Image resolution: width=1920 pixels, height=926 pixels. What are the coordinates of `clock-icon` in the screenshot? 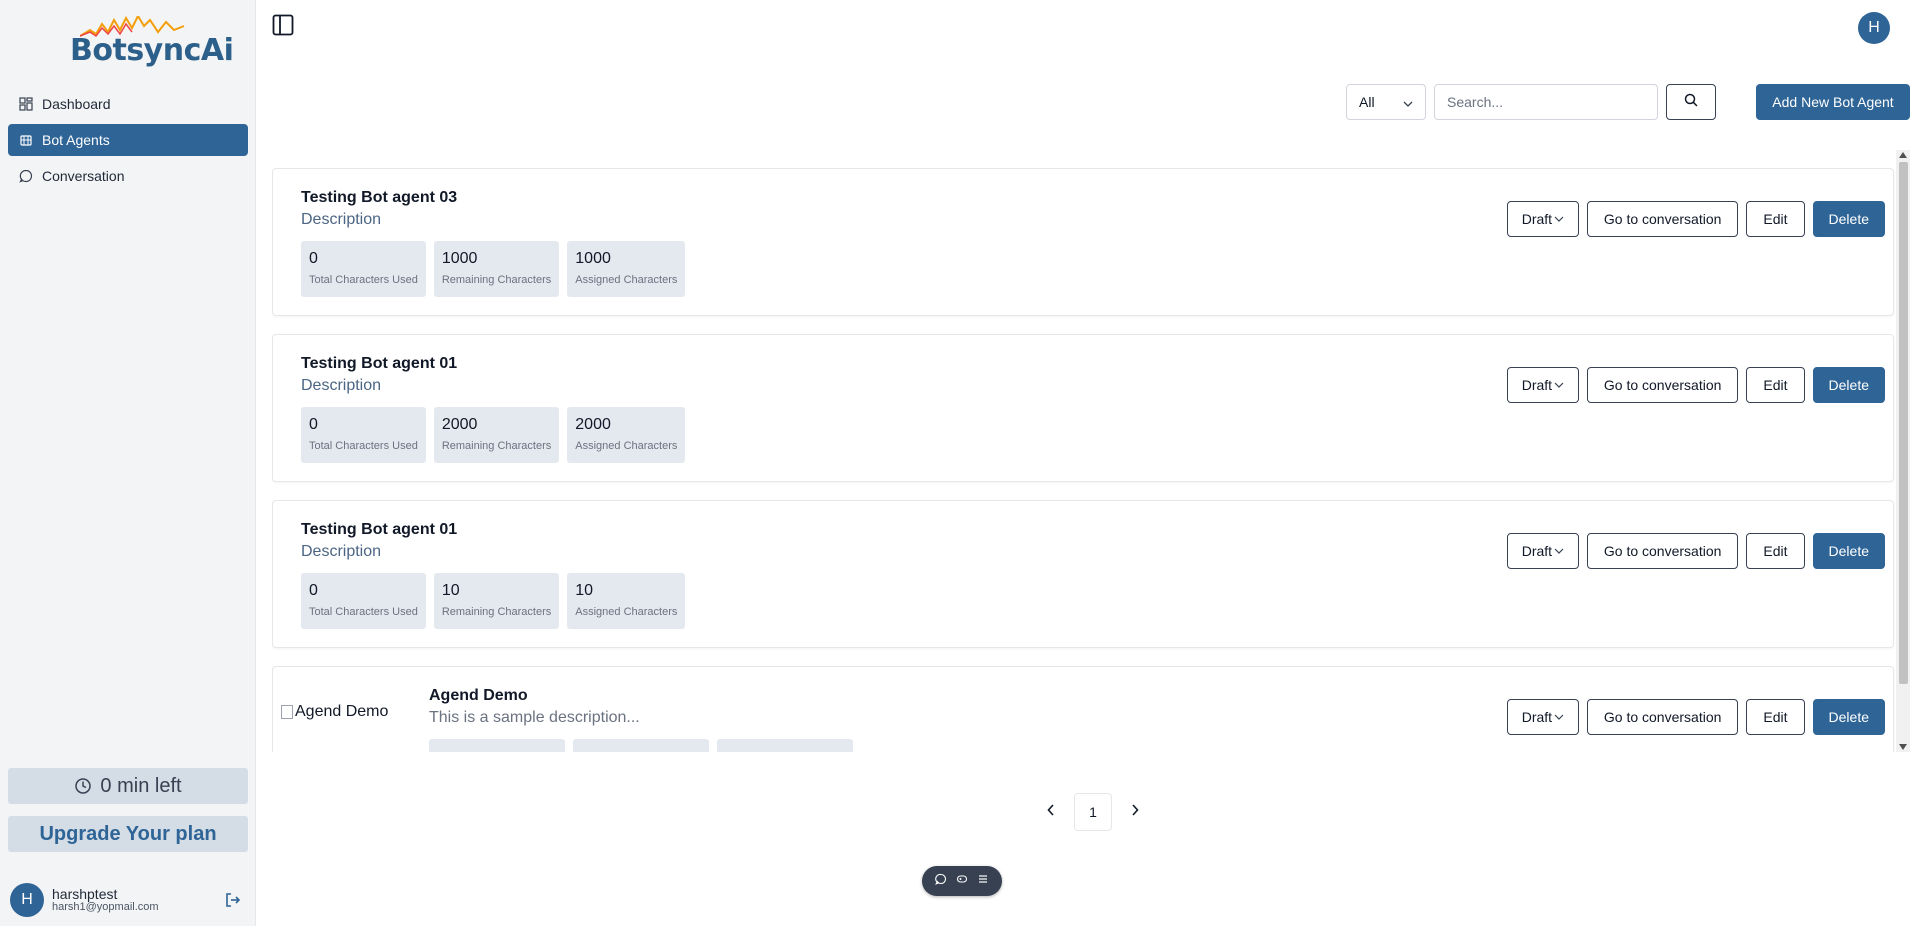 It's located at (83, 786).